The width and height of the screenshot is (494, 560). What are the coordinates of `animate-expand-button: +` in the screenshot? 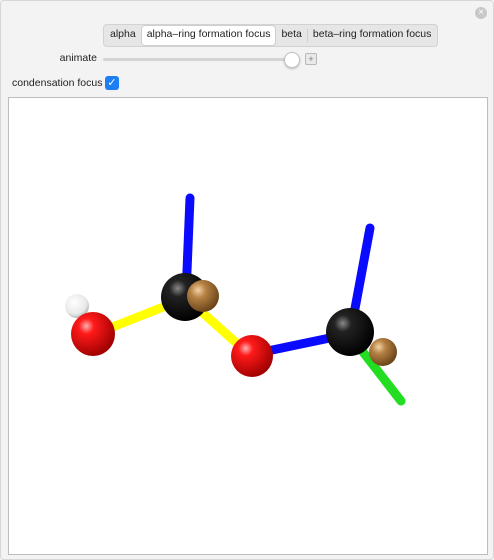 It's located at (311, 59).